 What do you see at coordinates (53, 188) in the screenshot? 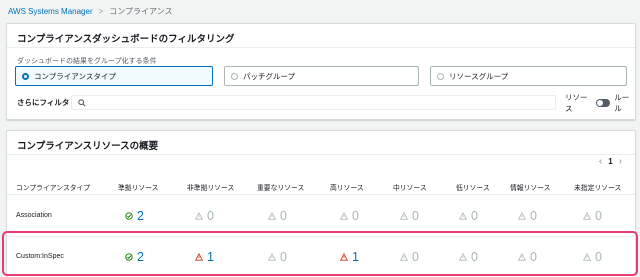
I see `column-header: コンプライアンスタイプ` at bounding box center [53, 188].